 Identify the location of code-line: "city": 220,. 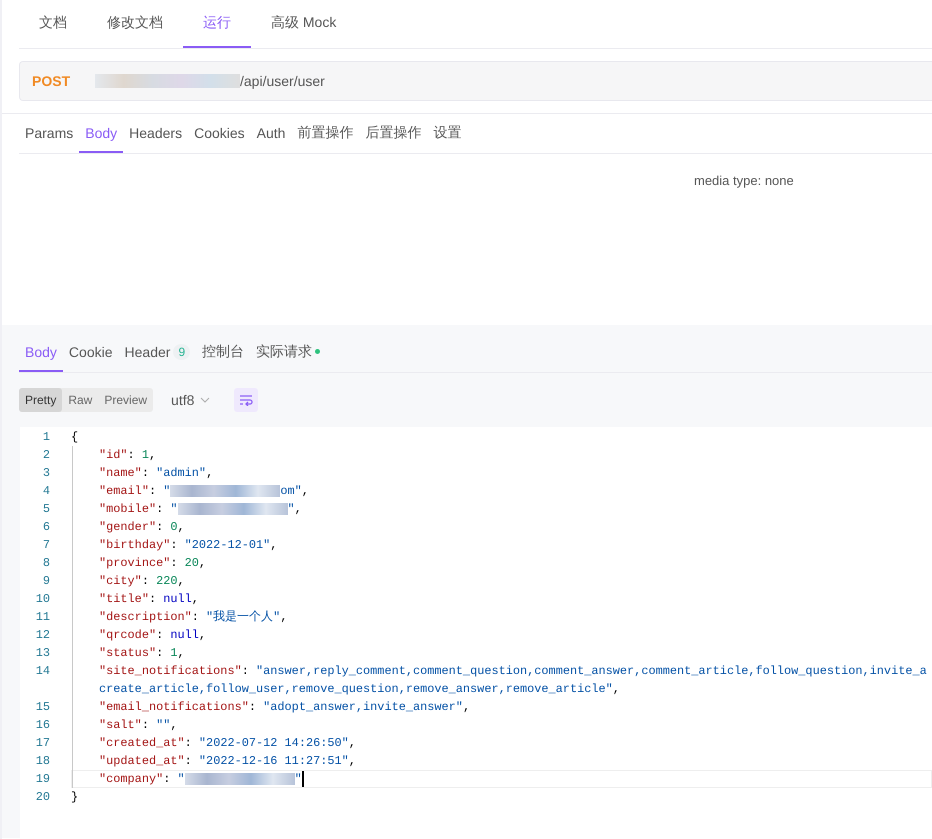
(501, 581).